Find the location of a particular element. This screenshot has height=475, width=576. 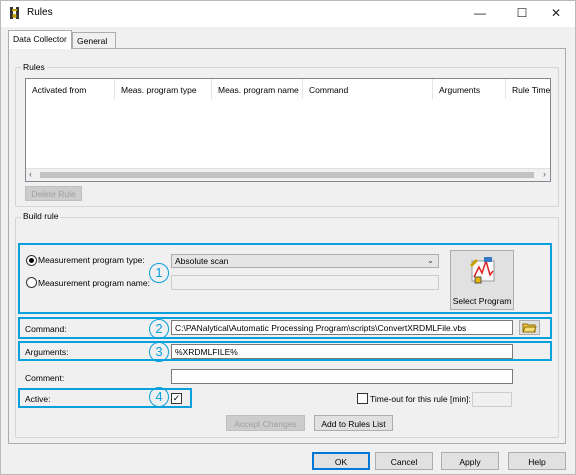

callout-1-badge: 1 is located at coordinates (159, 273).